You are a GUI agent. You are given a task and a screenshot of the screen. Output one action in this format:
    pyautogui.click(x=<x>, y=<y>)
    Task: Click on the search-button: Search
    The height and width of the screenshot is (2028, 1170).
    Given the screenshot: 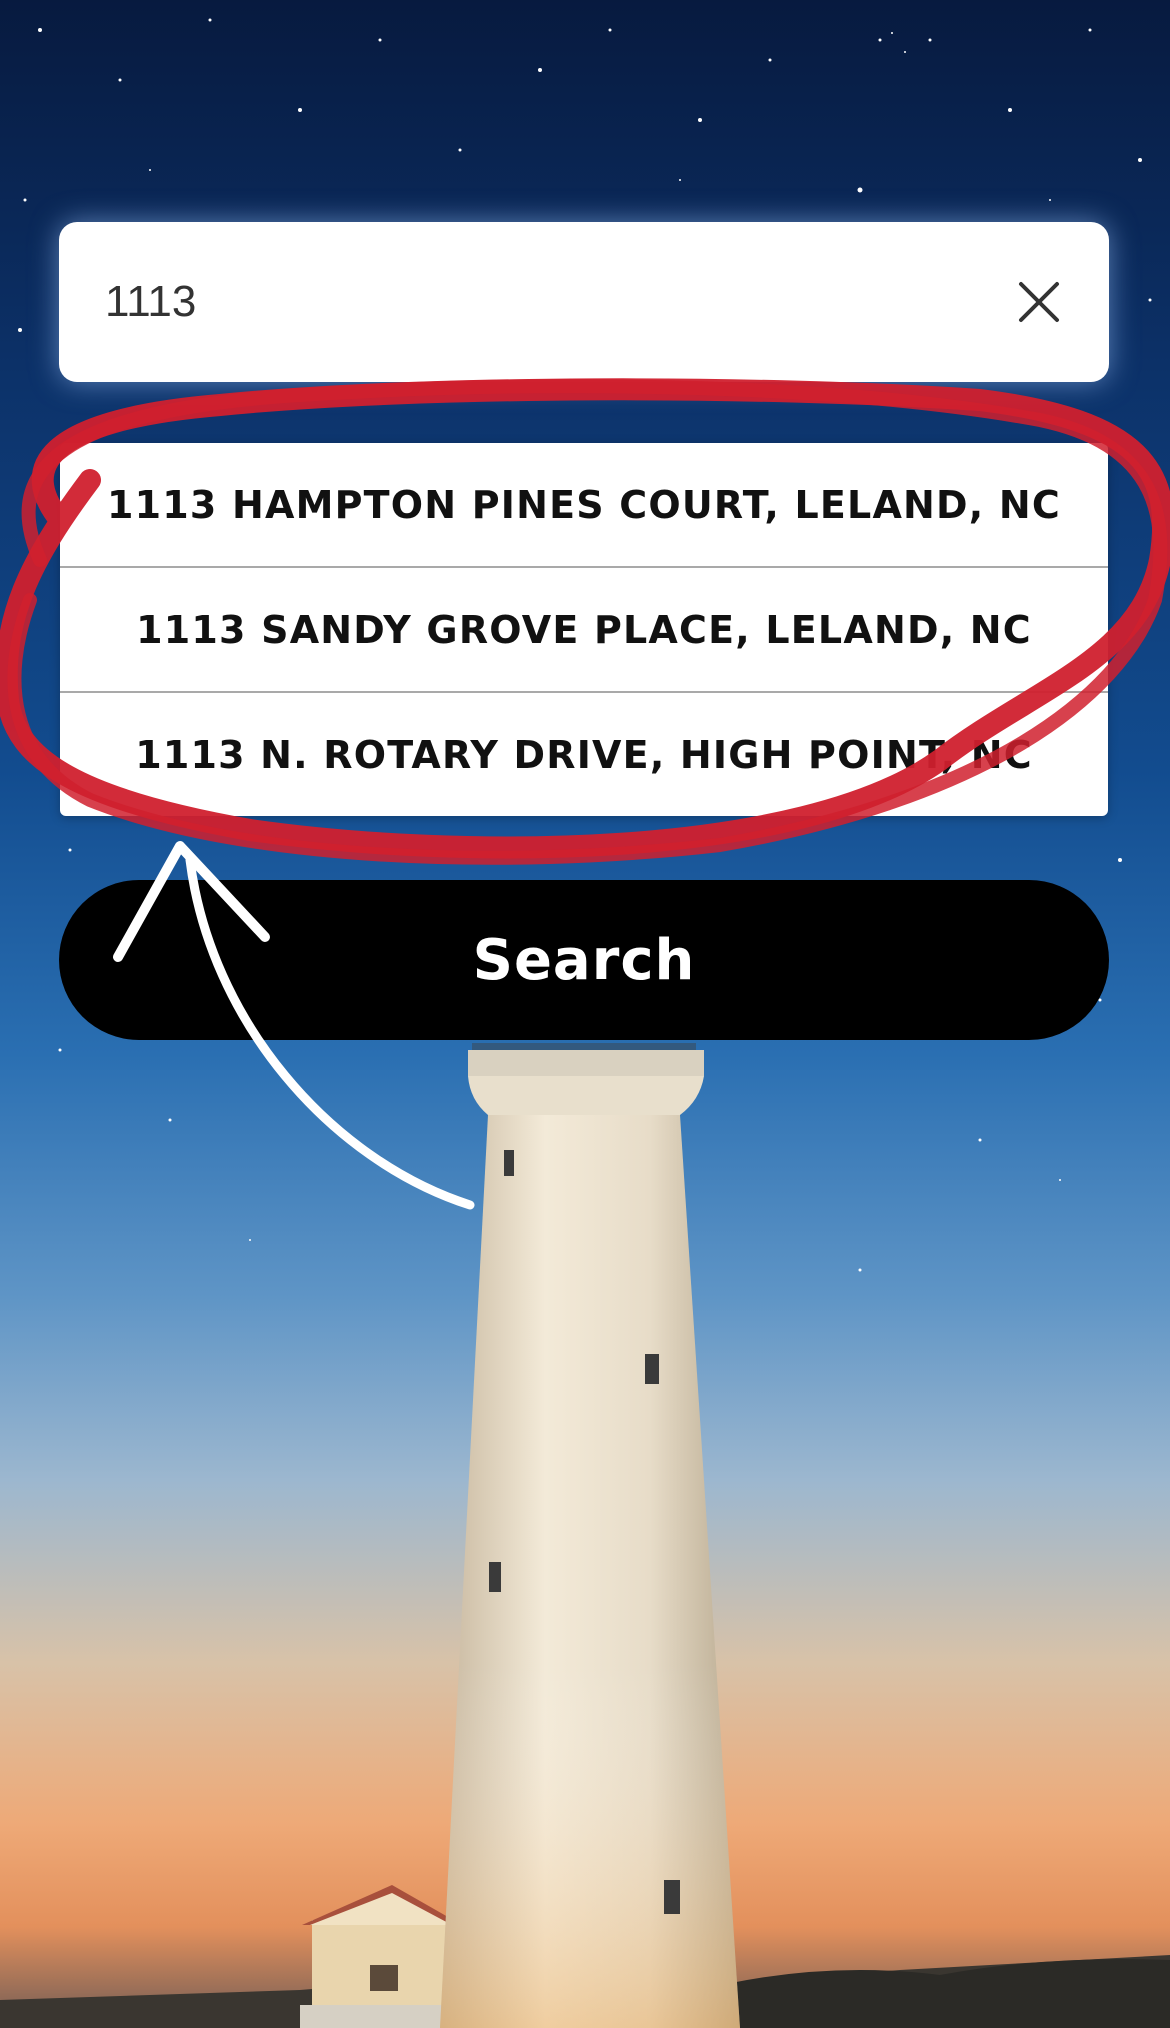 What is the action you would take?
    pyautogui.click(x=584, y=960)
    